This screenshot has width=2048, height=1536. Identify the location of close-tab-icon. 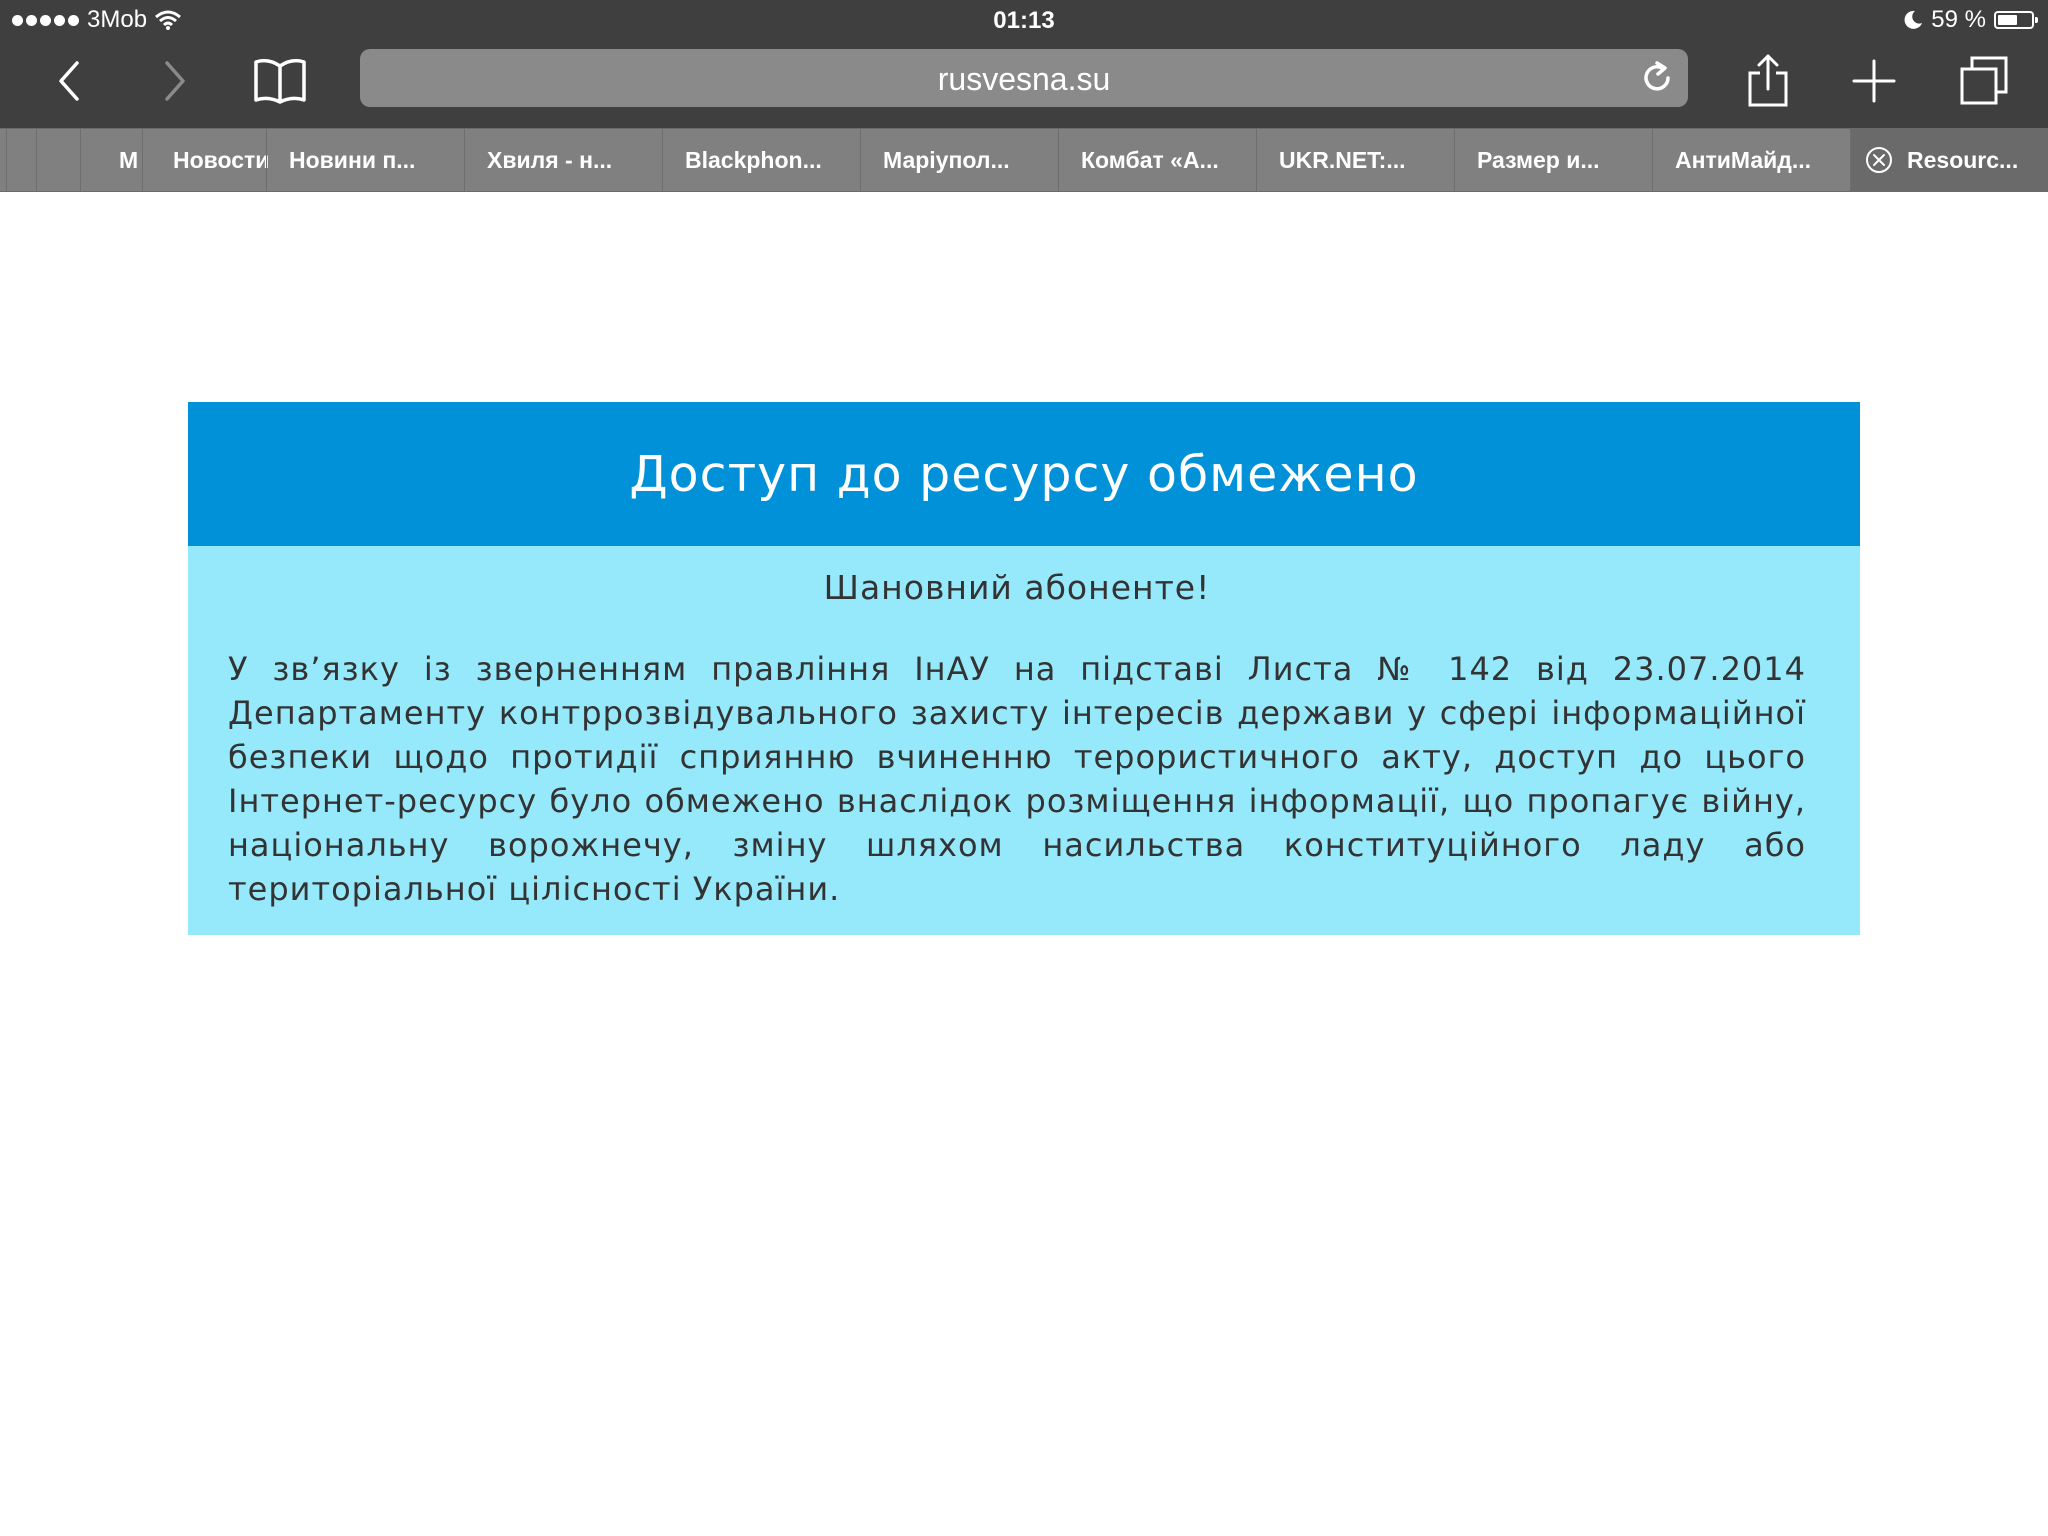
(1879, 160).